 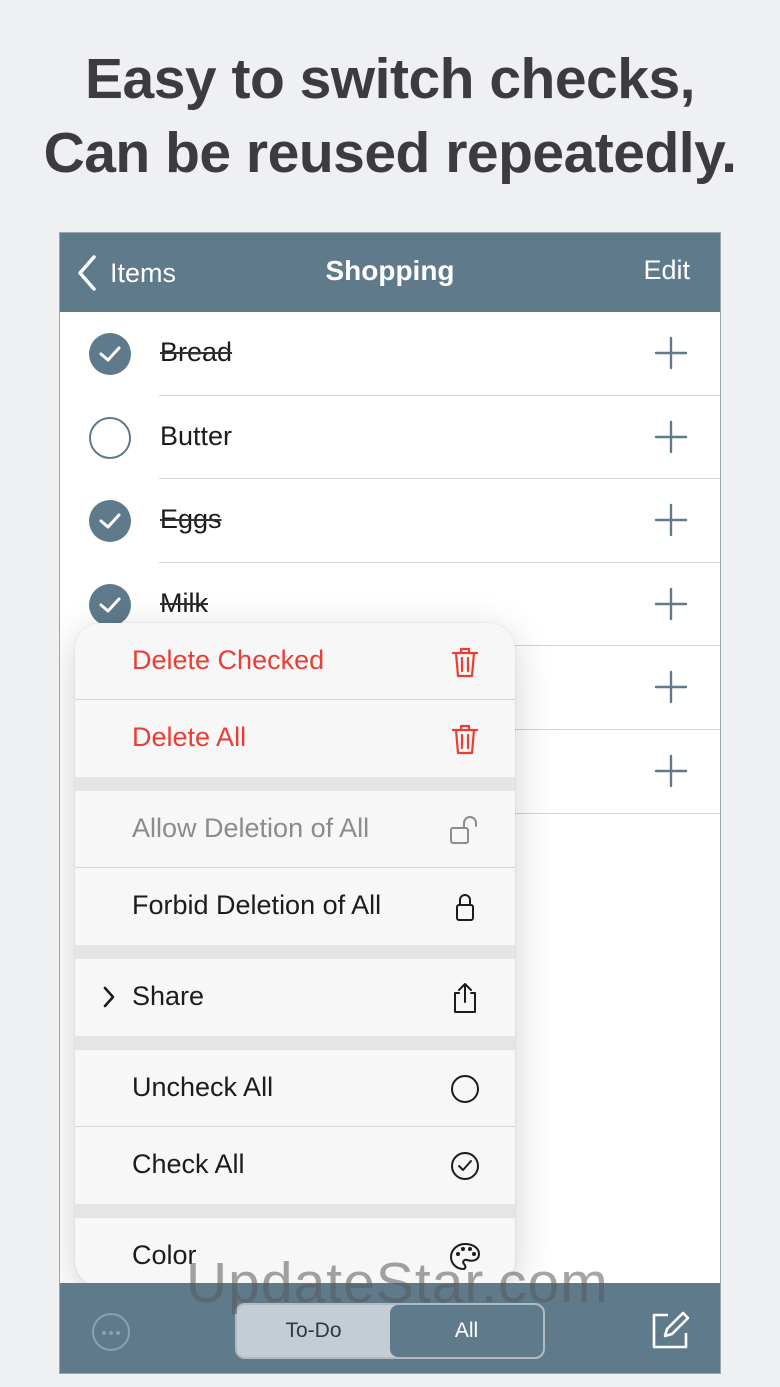 What do you see at coordinates (184, 602) in the screenshot?
I see `item-label: Milk` at bounding box center [184, 602].